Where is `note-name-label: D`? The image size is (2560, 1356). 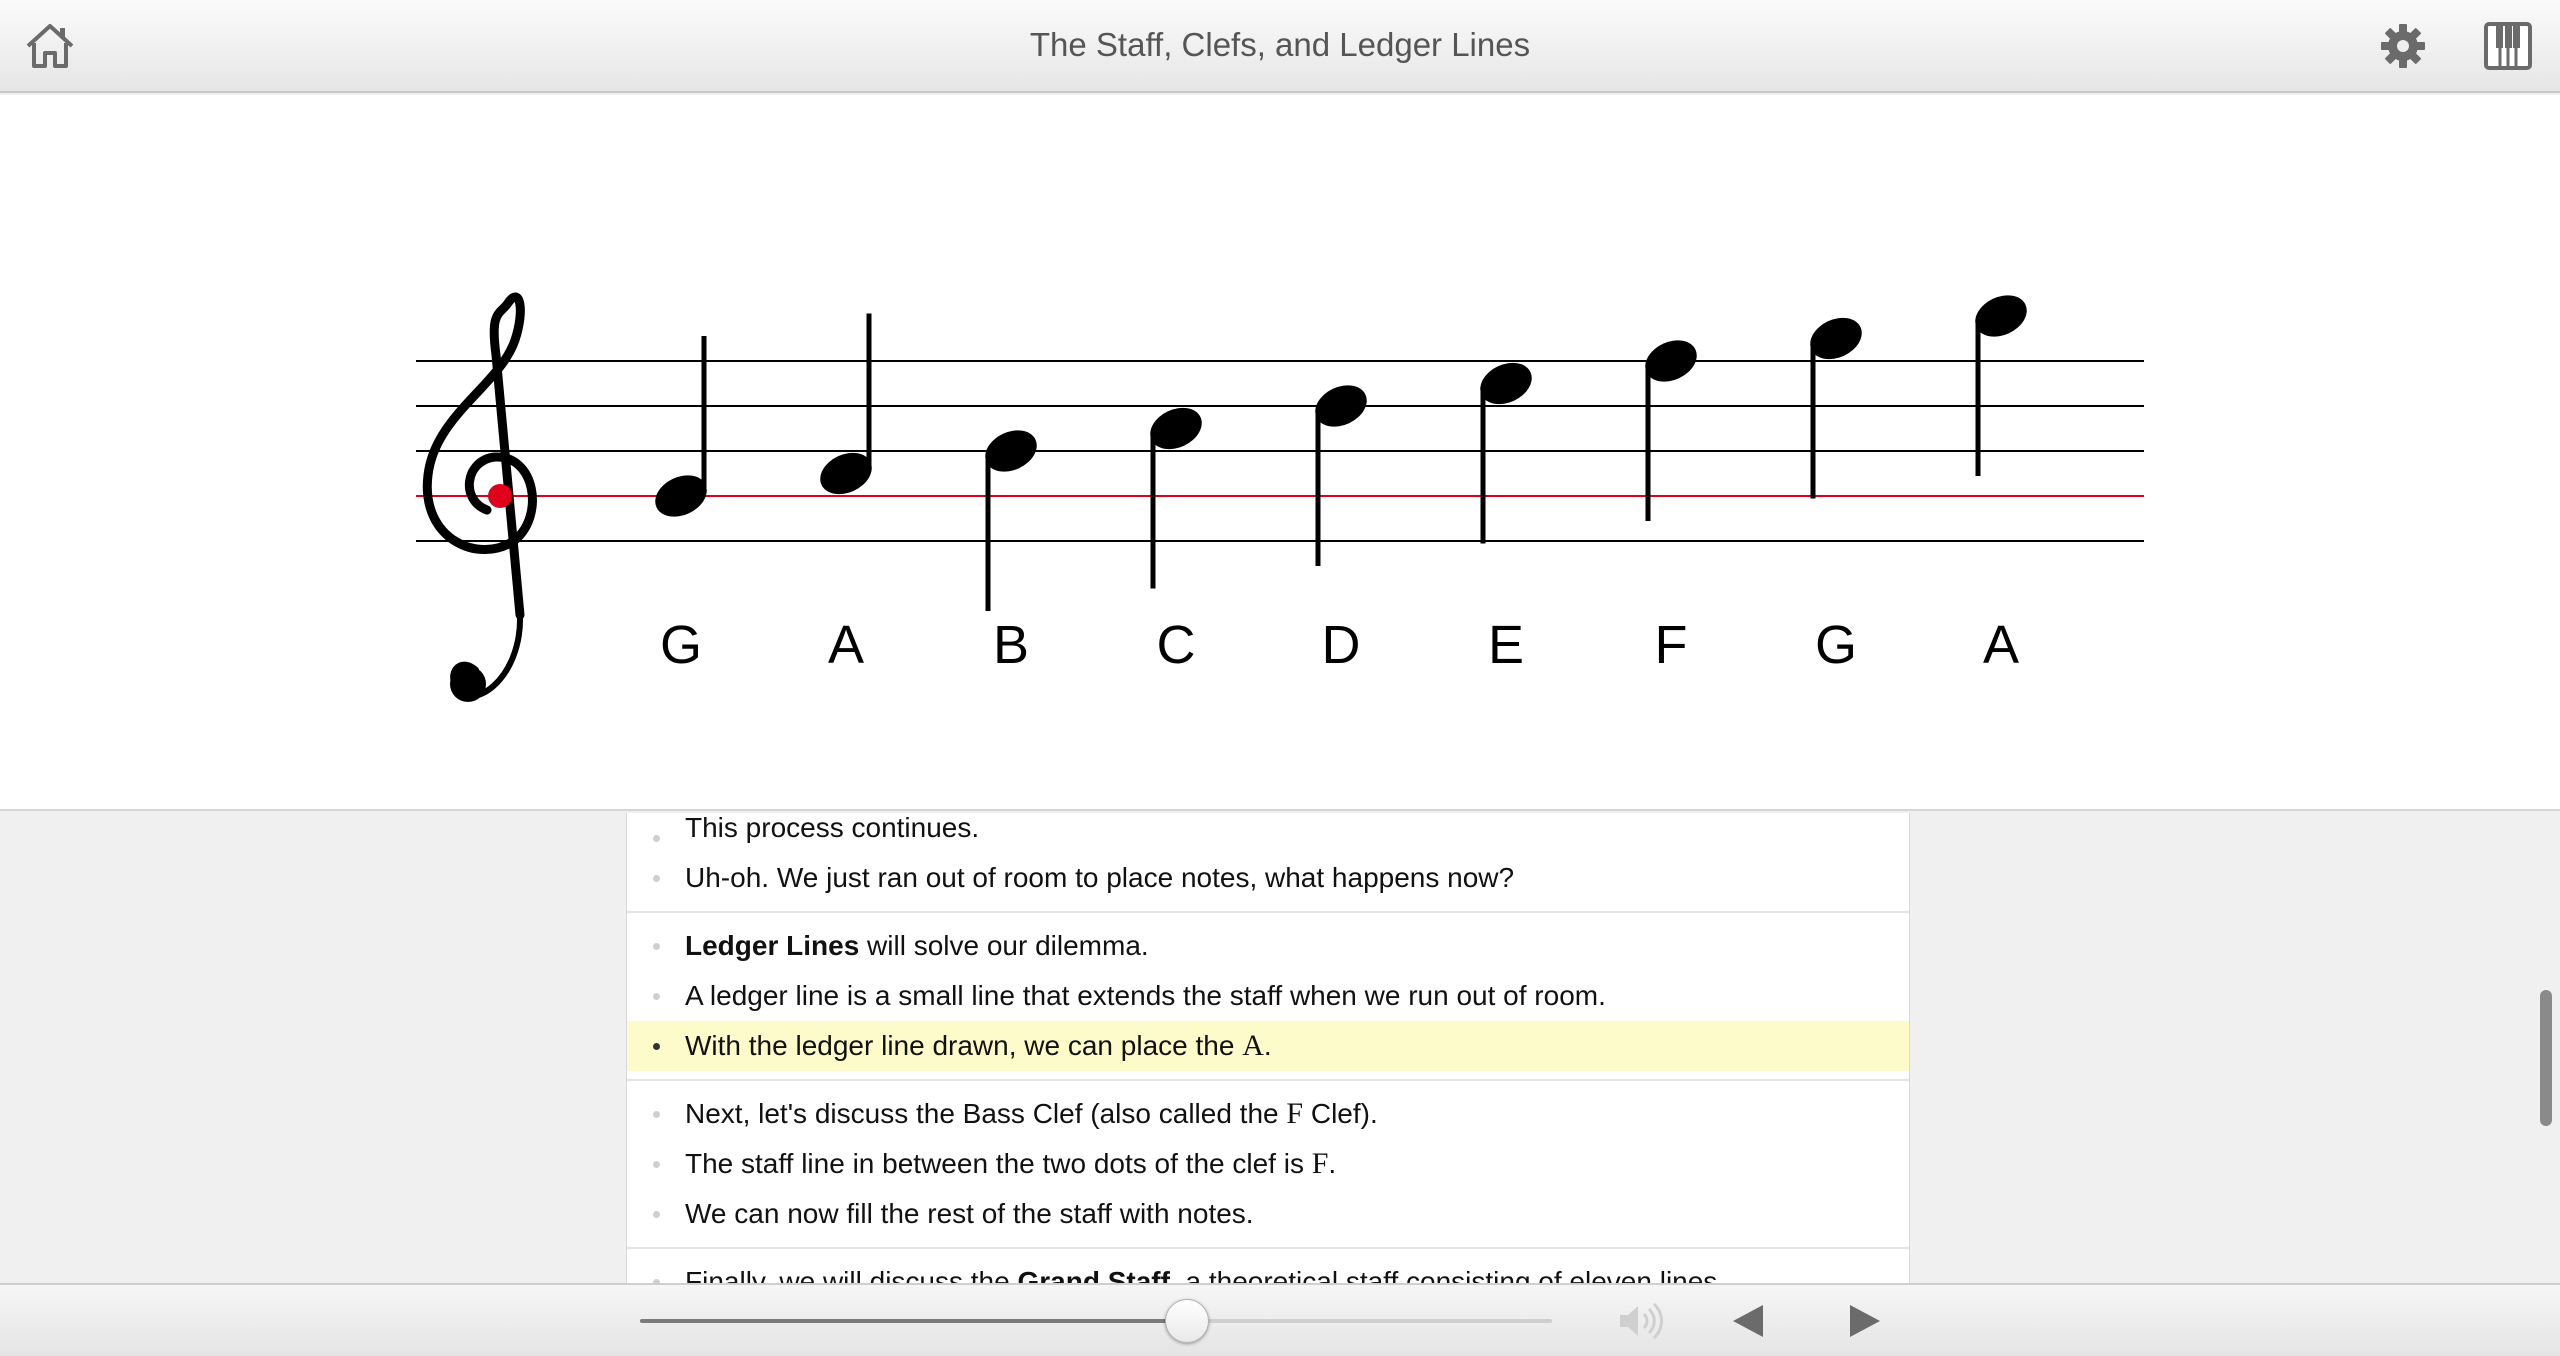 note-name-label: D is located at coordinates (1341, 645).